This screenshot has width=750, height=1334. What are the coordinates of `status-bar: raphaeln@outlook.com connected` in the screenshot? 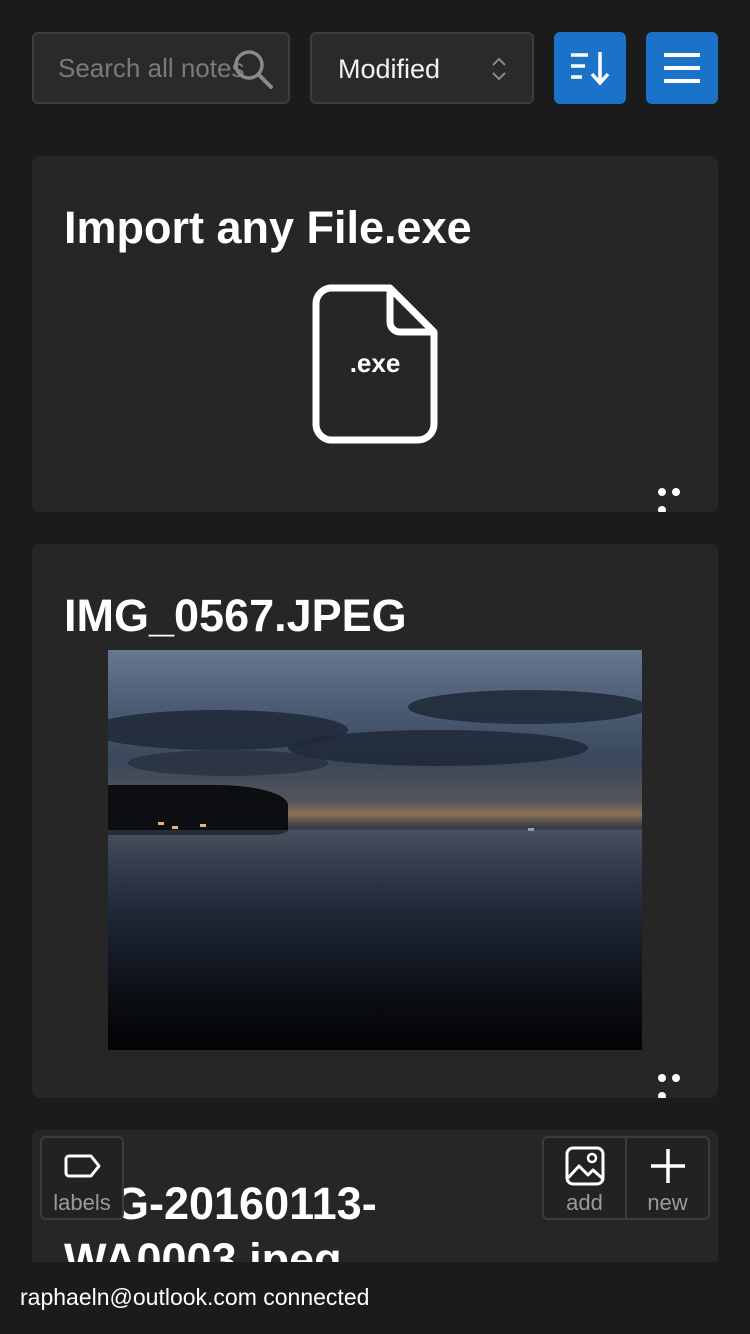 It's located at (375, 1298).